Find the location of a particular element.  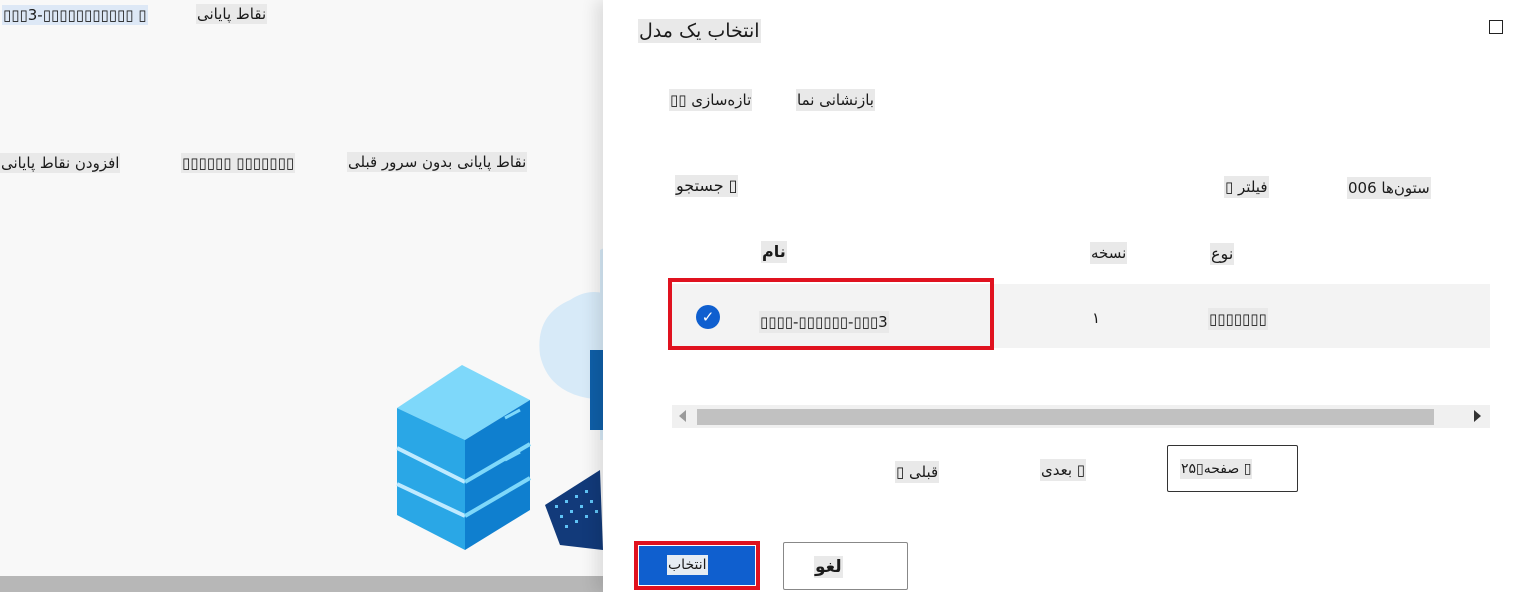

columns-button: 006 ستون‌ها is located at coordinates (1389, 188).